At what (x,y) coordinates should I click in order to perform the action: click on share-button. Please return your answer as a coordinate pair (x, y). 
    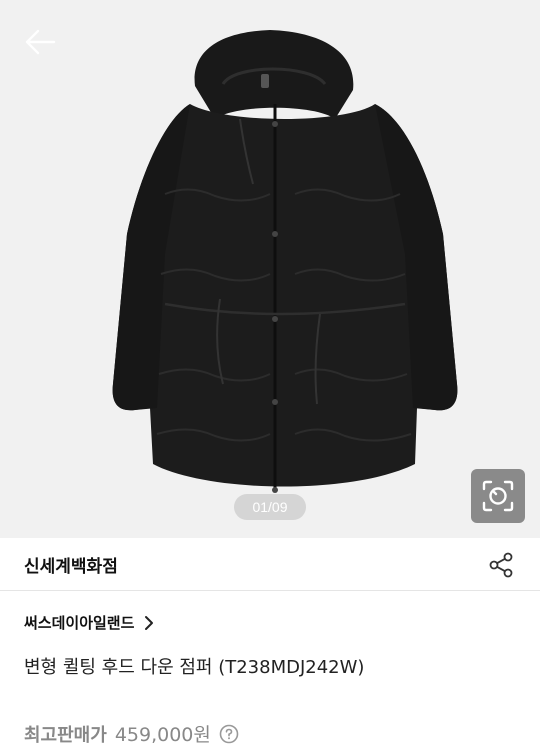
    Looking at the image, I should click on (501, 565).